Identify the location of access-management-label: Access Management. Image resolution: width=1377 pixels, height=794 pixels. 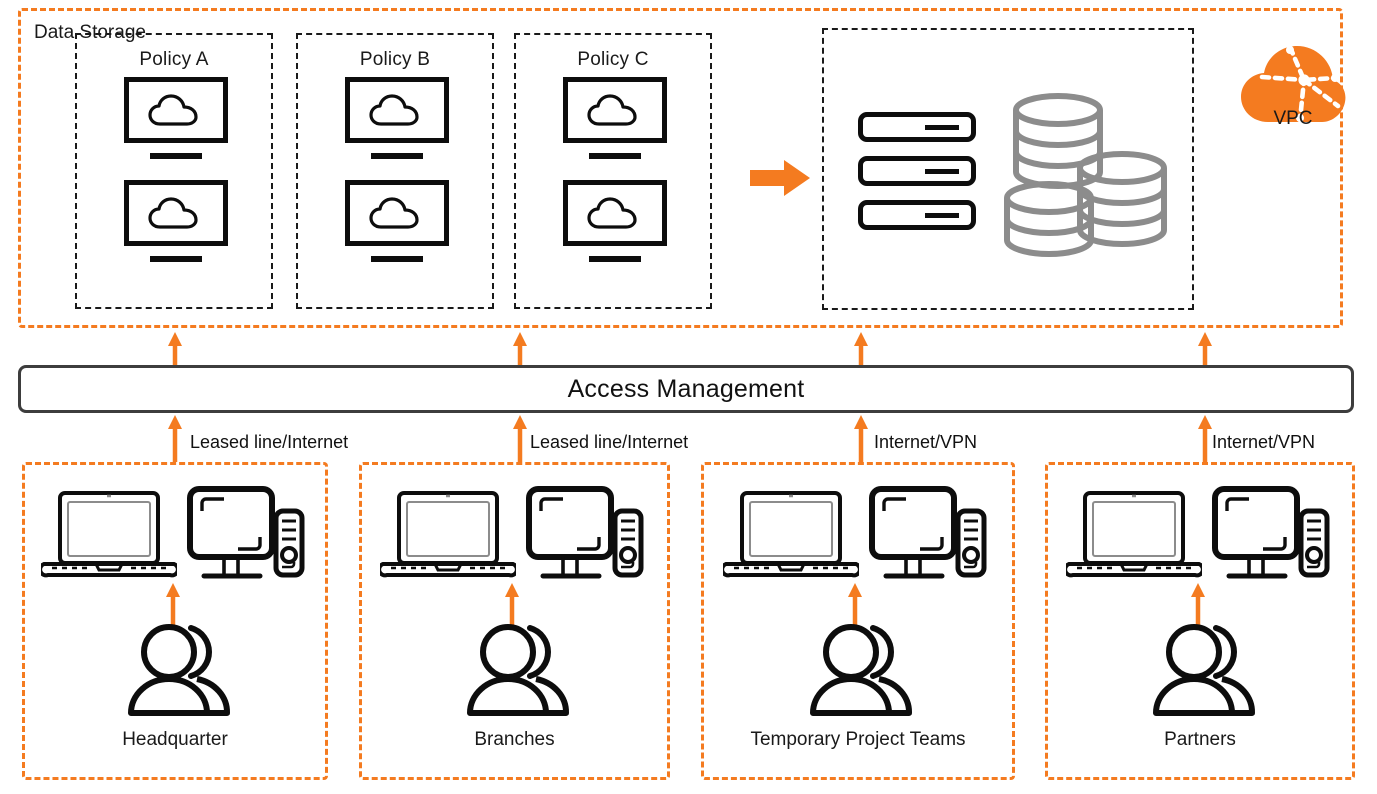
(686, 388).